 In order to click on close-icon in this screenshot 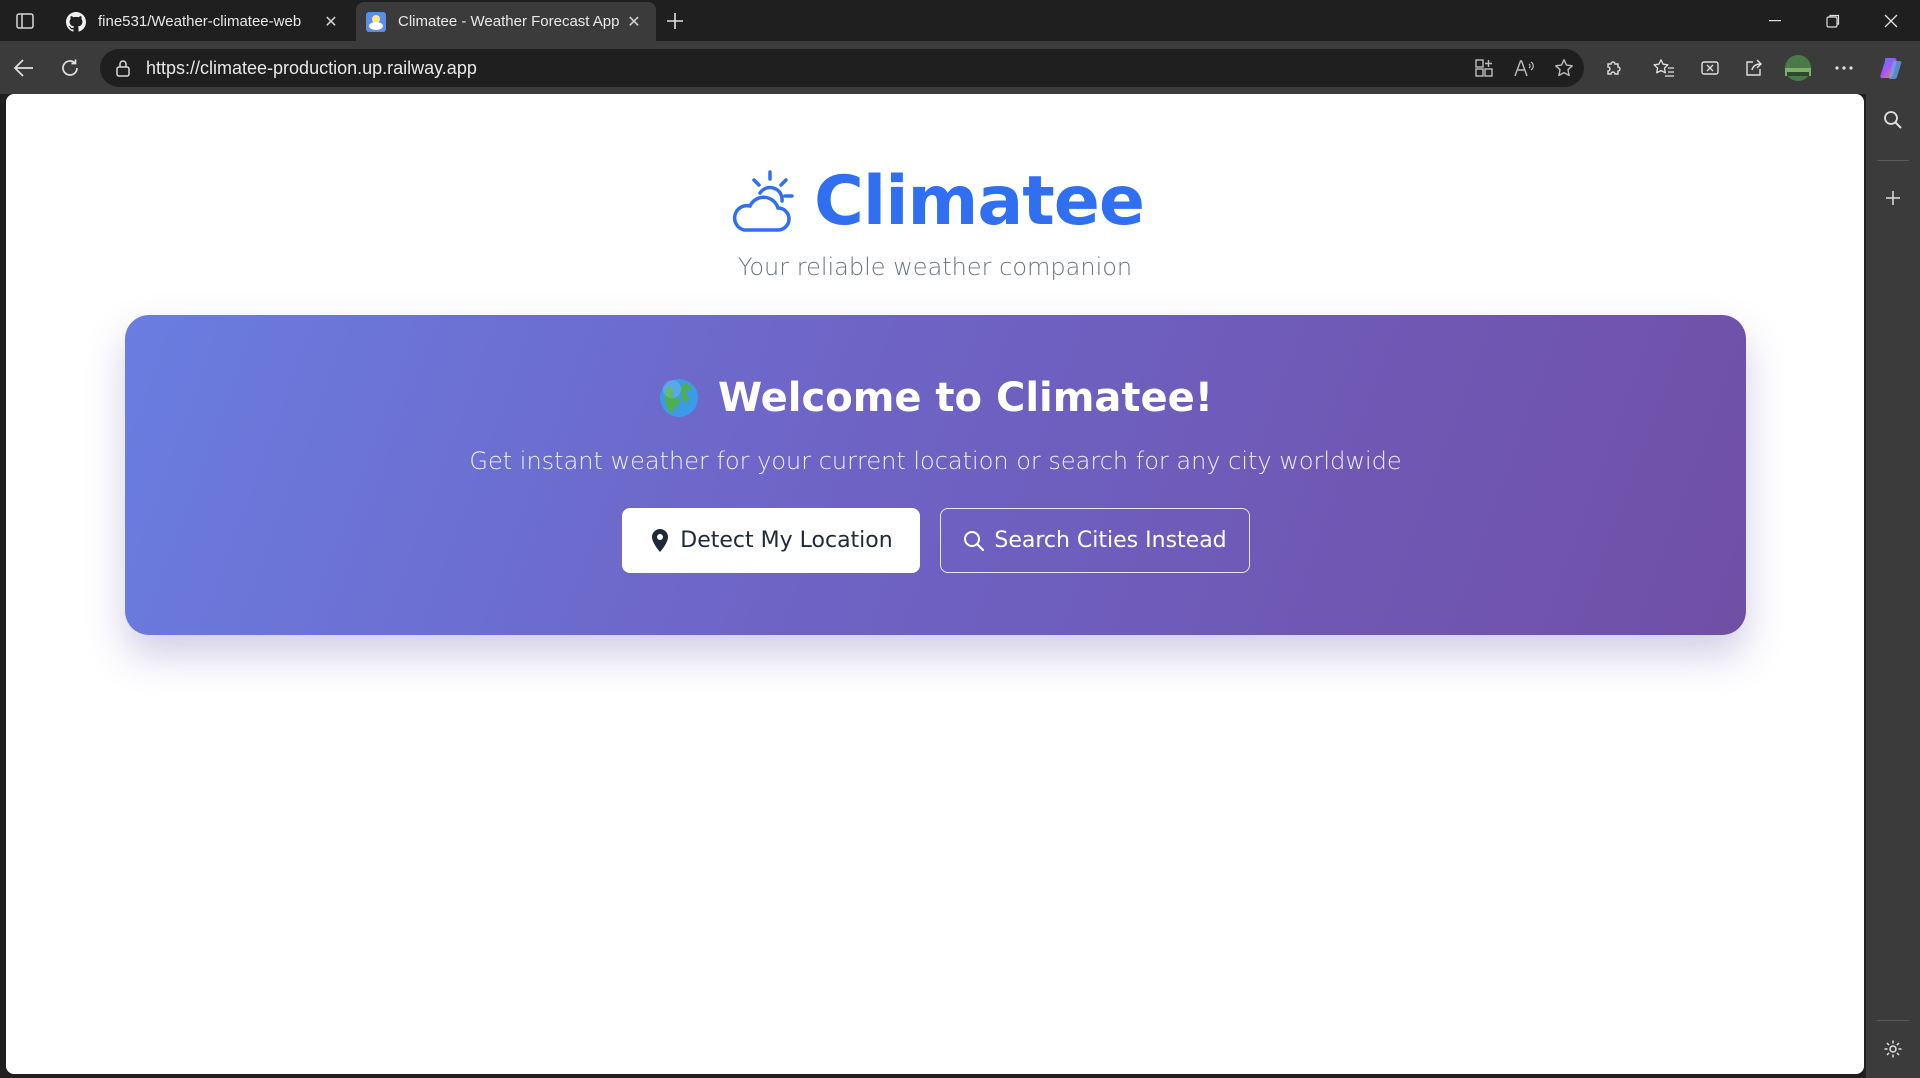, I will do `click(1891, 21)`.